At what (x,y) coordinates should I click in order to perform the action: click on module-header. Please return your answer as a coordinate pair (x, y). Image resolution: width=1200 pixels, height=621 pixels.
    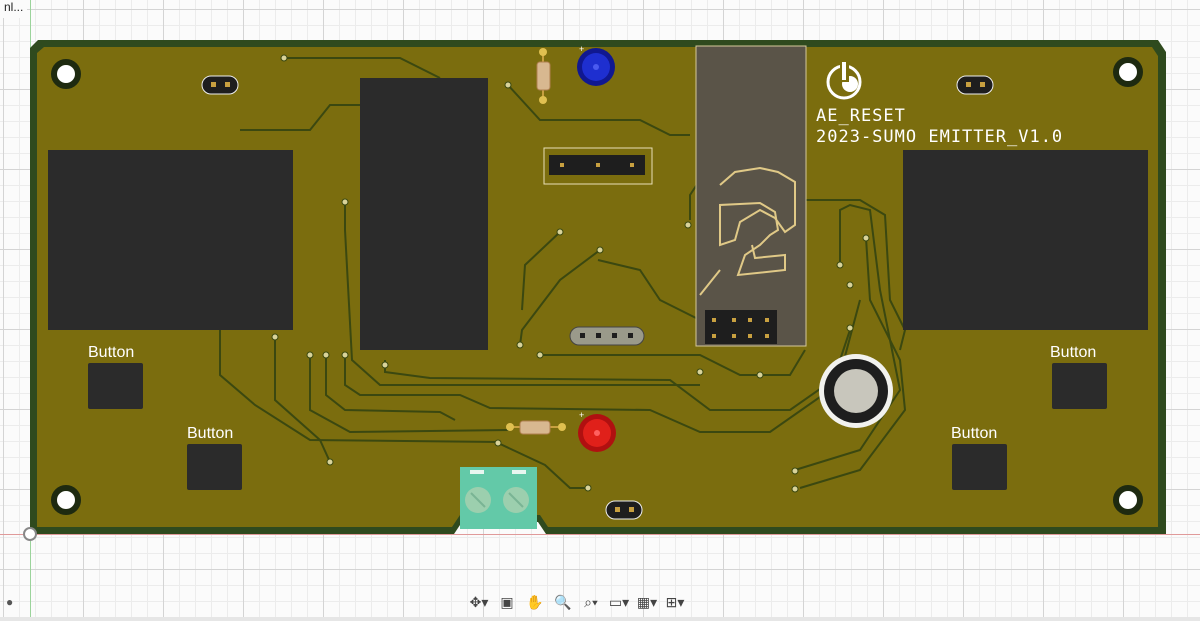
    Looking at the image, I should click on (741, 327).